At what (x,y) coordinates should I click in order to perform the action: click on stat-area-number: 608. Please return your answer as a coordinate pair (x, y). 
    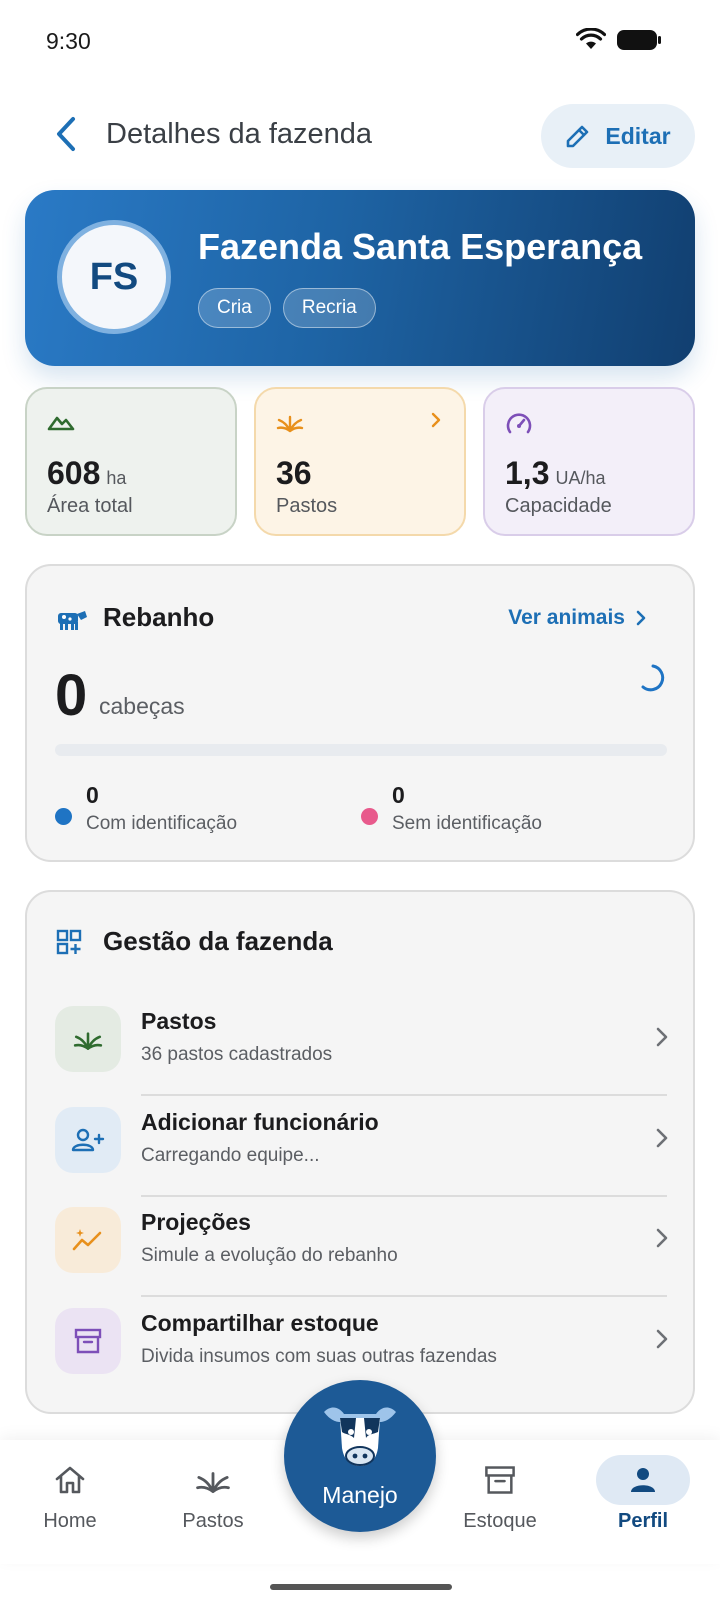
    Looking at the image, I should click on (74, 473).